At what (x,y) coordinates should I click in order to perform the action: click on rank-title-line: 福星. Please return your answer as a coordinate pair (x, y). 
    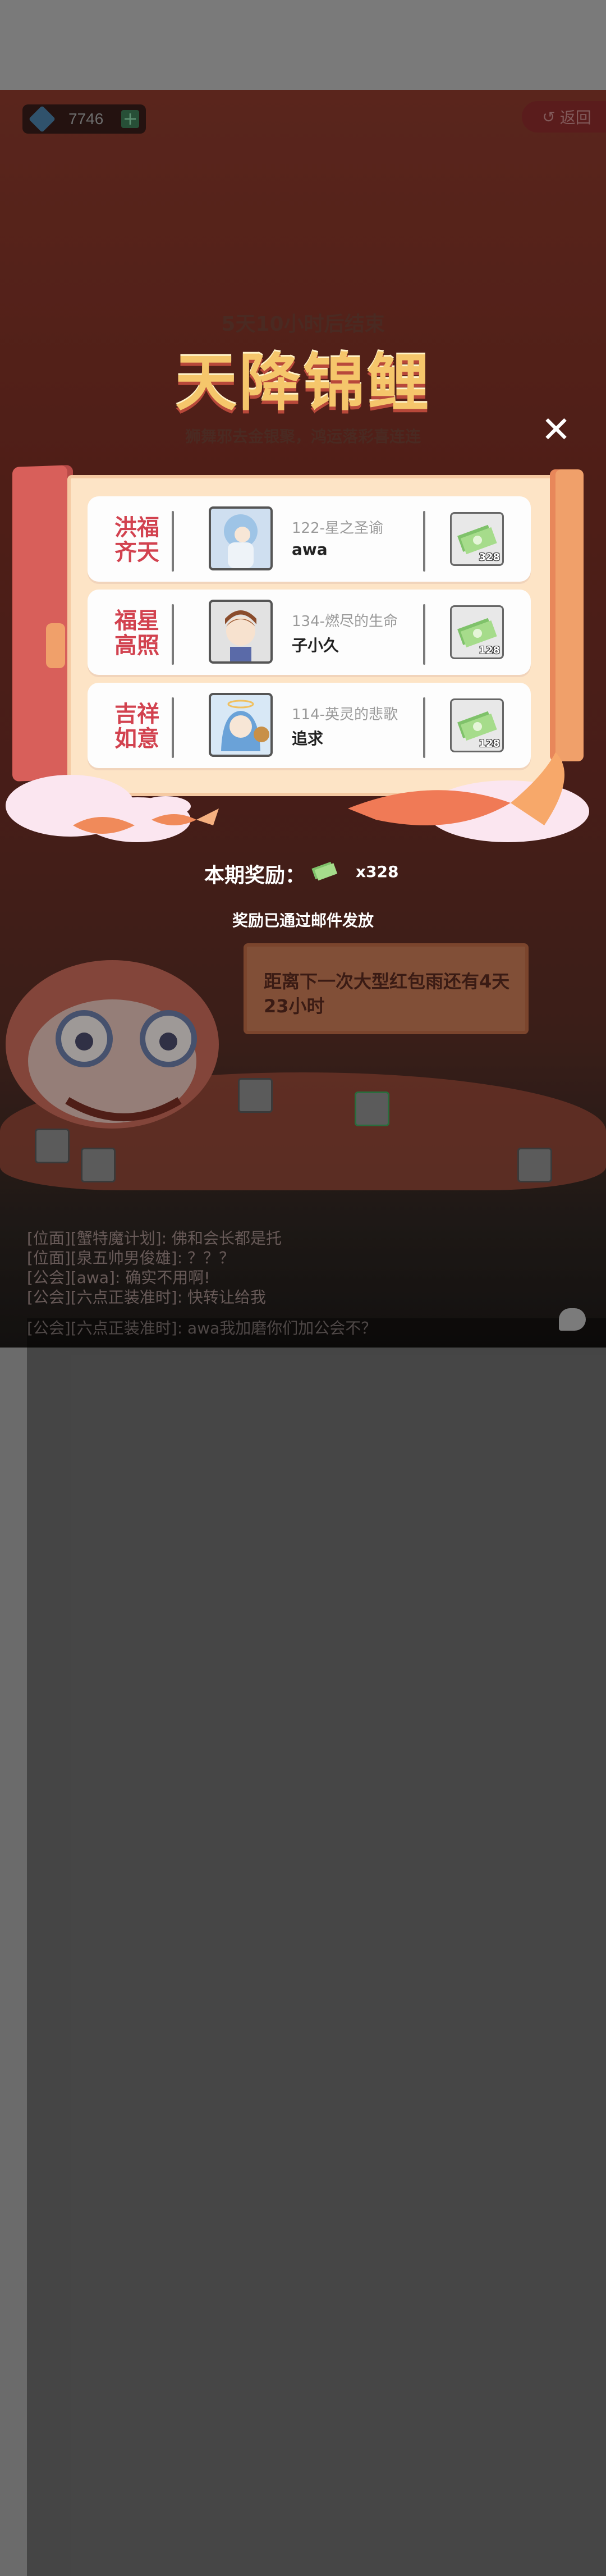
    Looking at the image, I should click on (136, 621).